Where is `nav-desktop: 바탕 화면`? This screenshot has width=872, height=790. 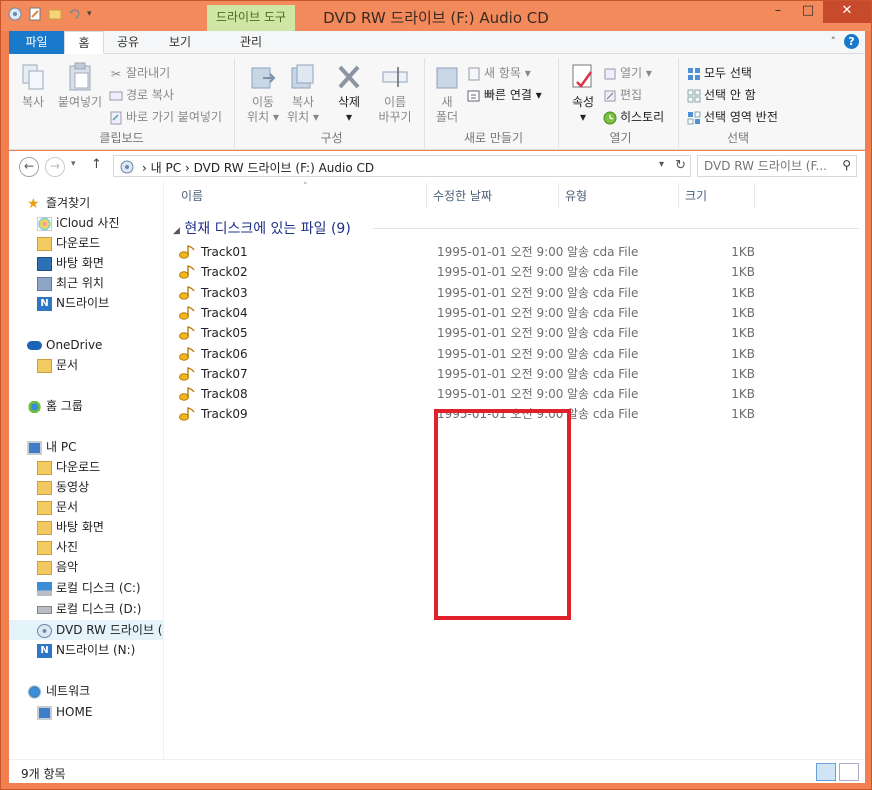 nav-desktop: 바탕 화면 is located at coordinates (70, 527).